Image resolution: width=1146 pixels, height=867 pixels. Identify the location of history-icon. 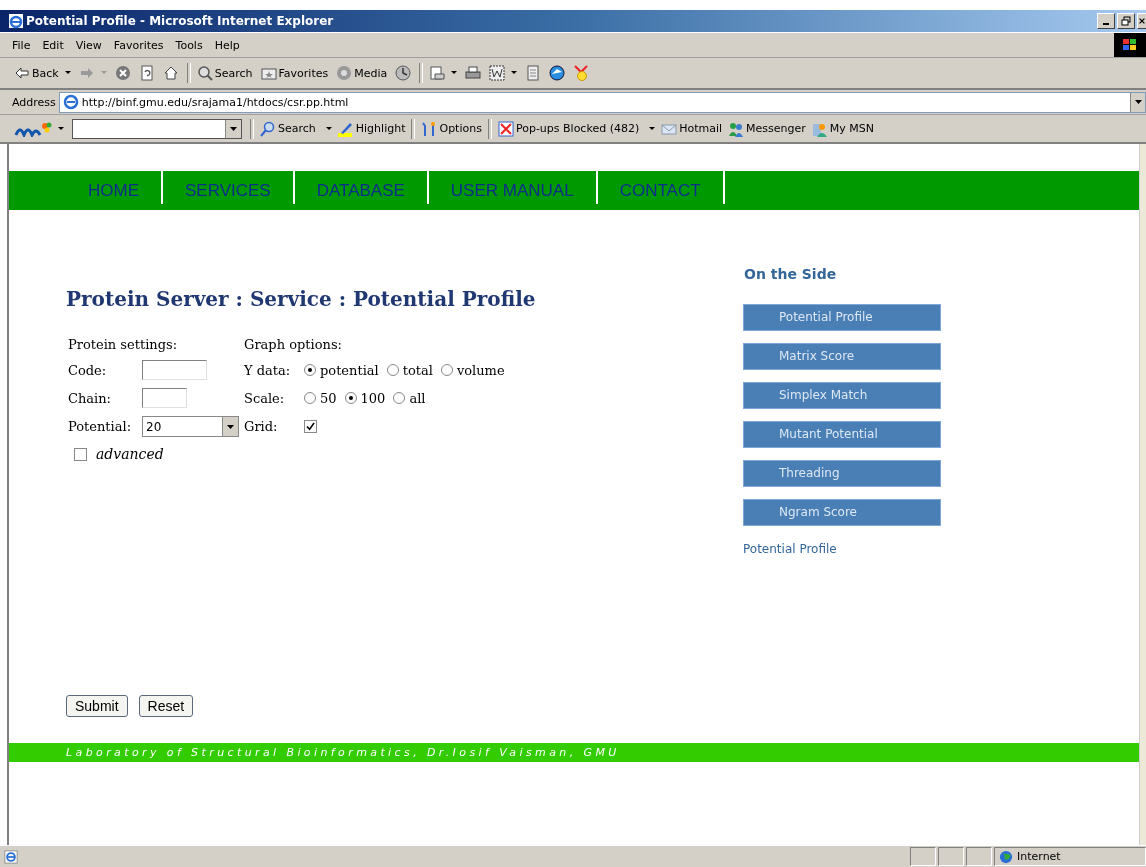
(403, 73).